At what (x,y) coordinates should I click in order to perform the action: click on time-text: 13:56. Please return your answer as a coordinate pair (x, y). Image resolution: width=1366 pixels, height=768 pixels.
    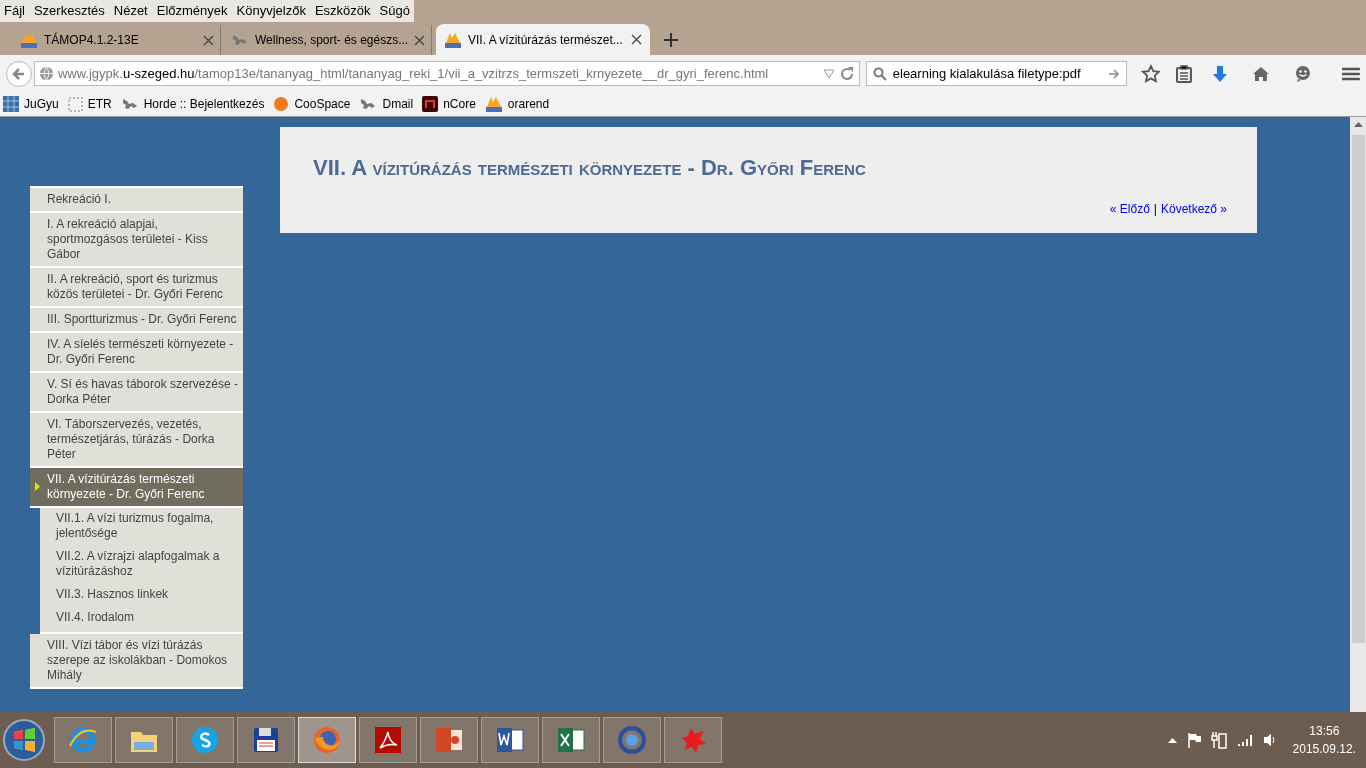
    Looking at the image, I should click on (1324, 731).